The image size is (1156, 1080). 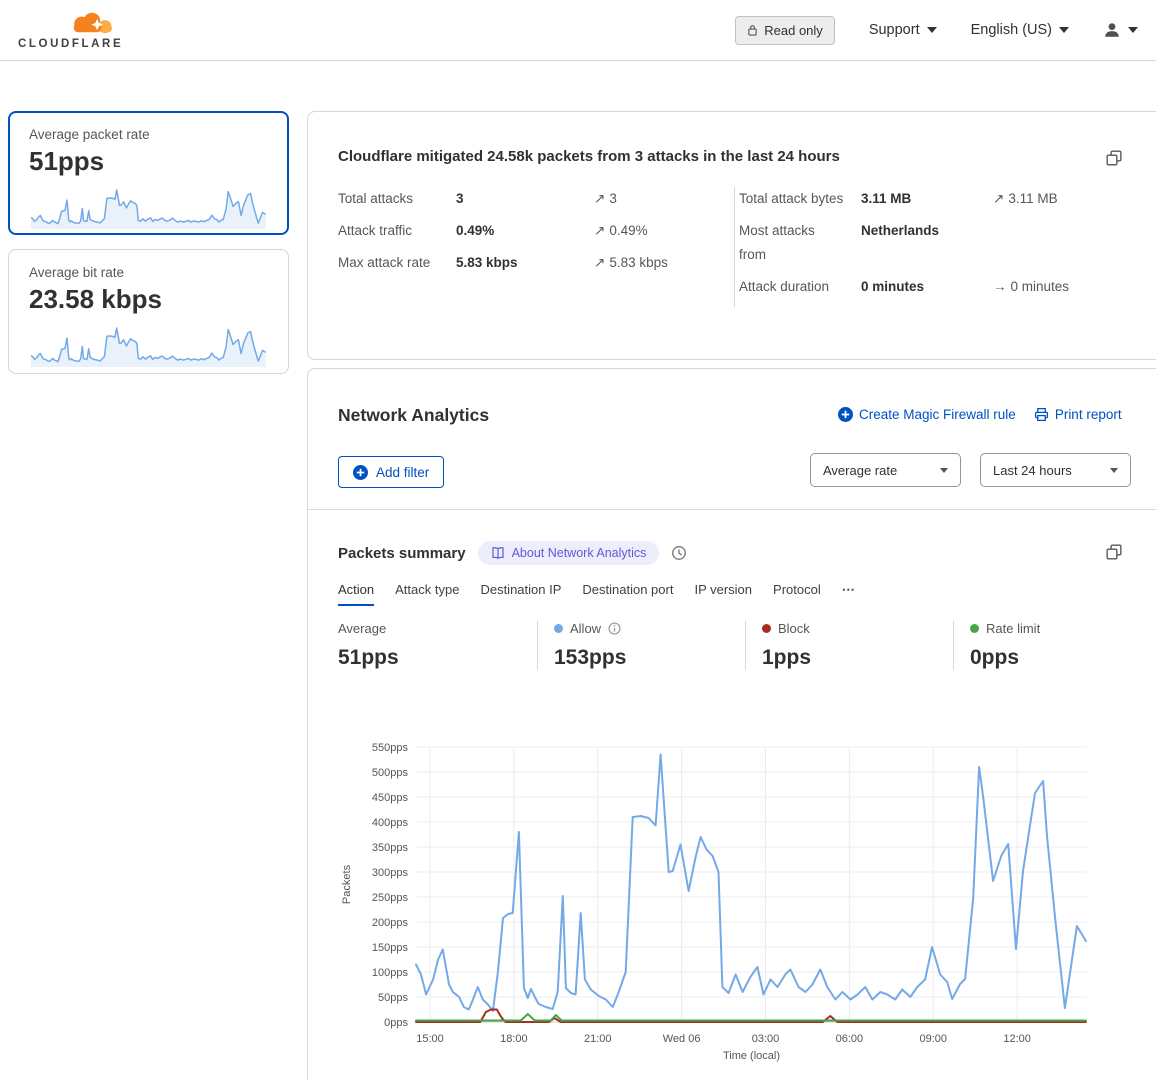 I want to click on svg-text: 15:00, so click(x=430, y=1039).